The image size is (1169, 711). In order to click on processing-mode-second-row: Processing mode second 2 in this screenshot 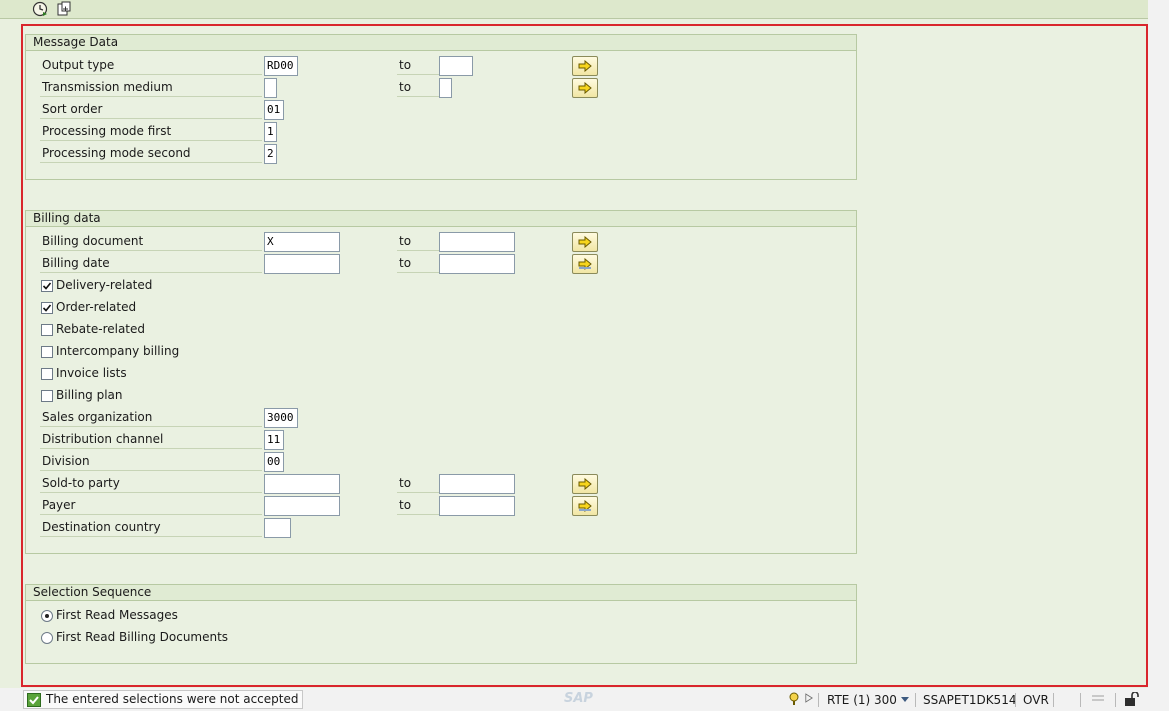, I will do `click(441, 154)`.